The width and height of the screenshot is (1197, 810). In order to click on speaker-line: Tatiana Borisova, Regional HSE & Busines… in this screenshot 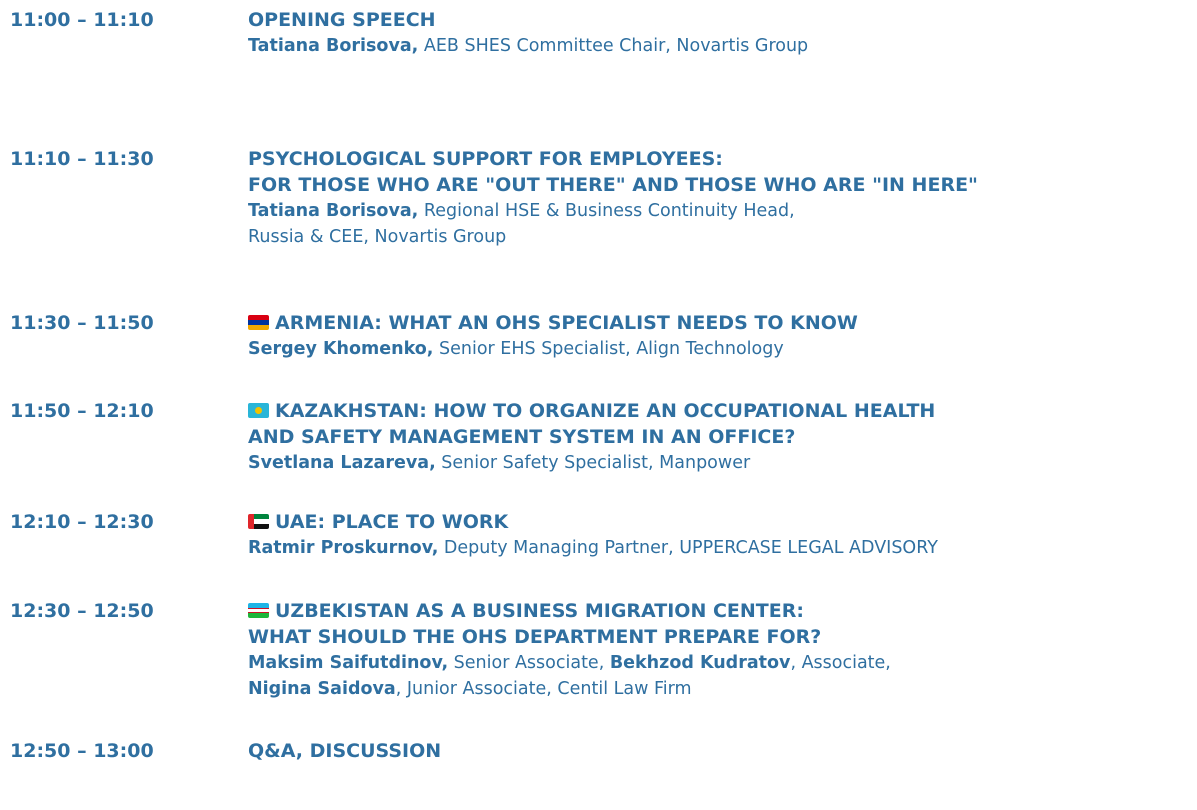, I will do `click(720, 211)`.